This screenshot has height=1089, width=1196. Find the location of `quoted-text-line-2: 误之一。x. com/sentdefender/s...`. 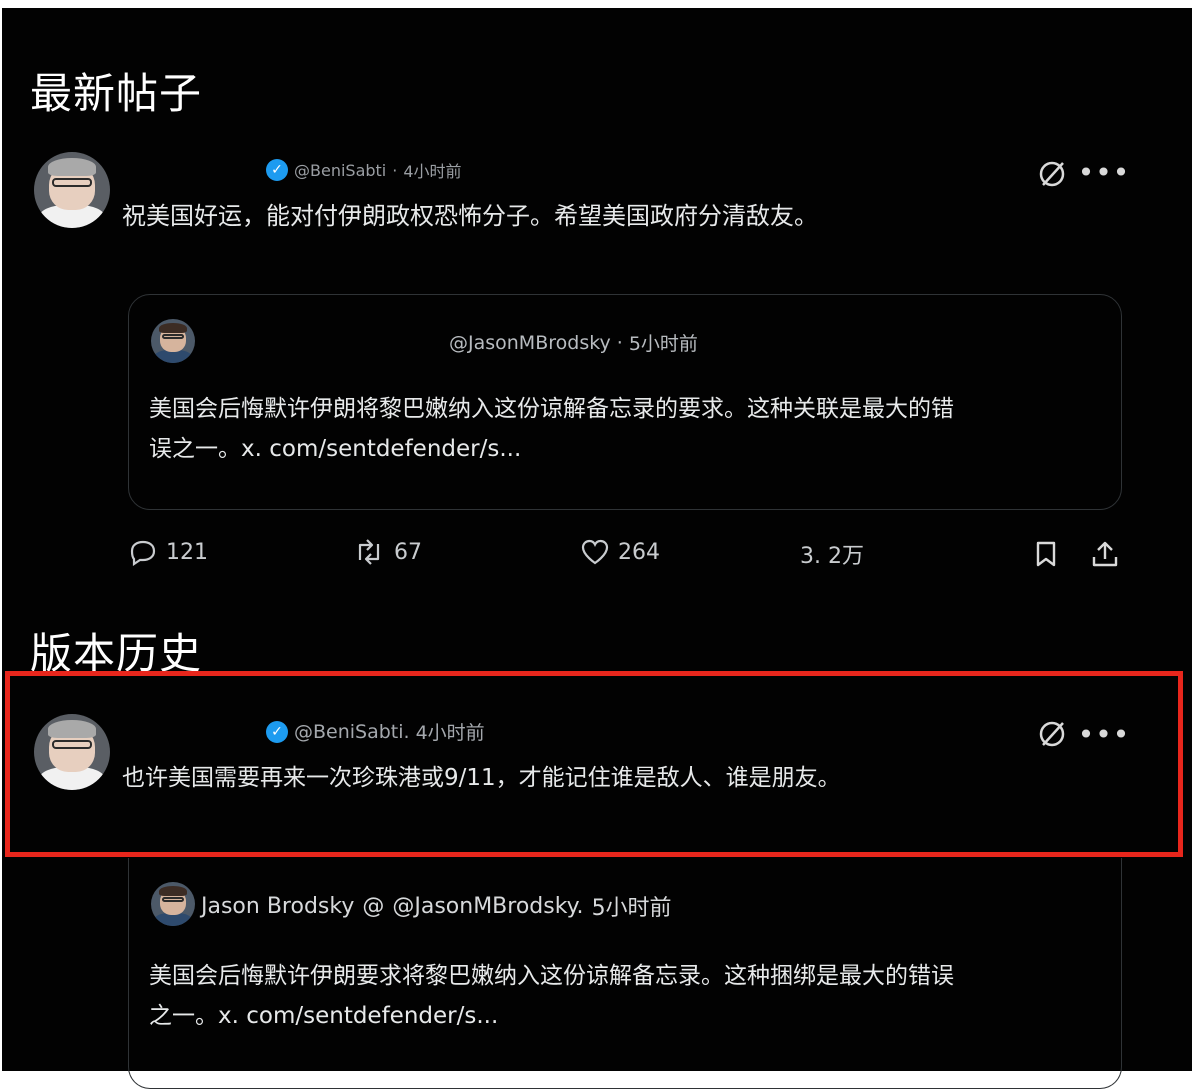

quoted-text-line-2: 误之一。x. com/sentdefender/s... is located at coordinates (335, 449).